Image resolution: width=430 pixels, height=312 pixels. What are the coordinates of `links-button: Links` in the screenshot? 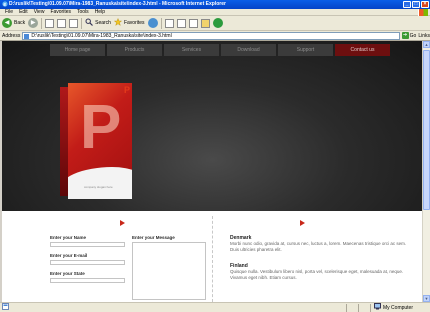 It's located at (424, 36).